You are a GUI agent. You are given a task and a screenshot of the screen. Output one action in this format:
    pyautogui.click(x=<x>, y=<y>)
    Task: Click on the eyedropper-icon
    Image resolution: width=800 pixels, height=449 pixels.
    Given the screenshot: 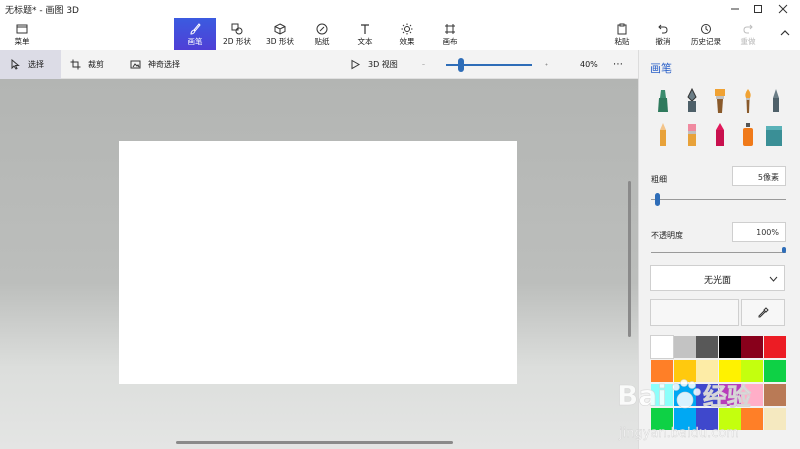 What is the action you would take?
    pyautogui.click(x=763, y=311)
    